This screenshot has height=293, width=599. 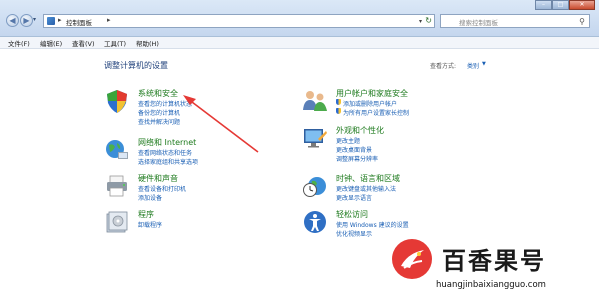 I want to click on brand-name: 百香果号, so click(x=494, y=261).